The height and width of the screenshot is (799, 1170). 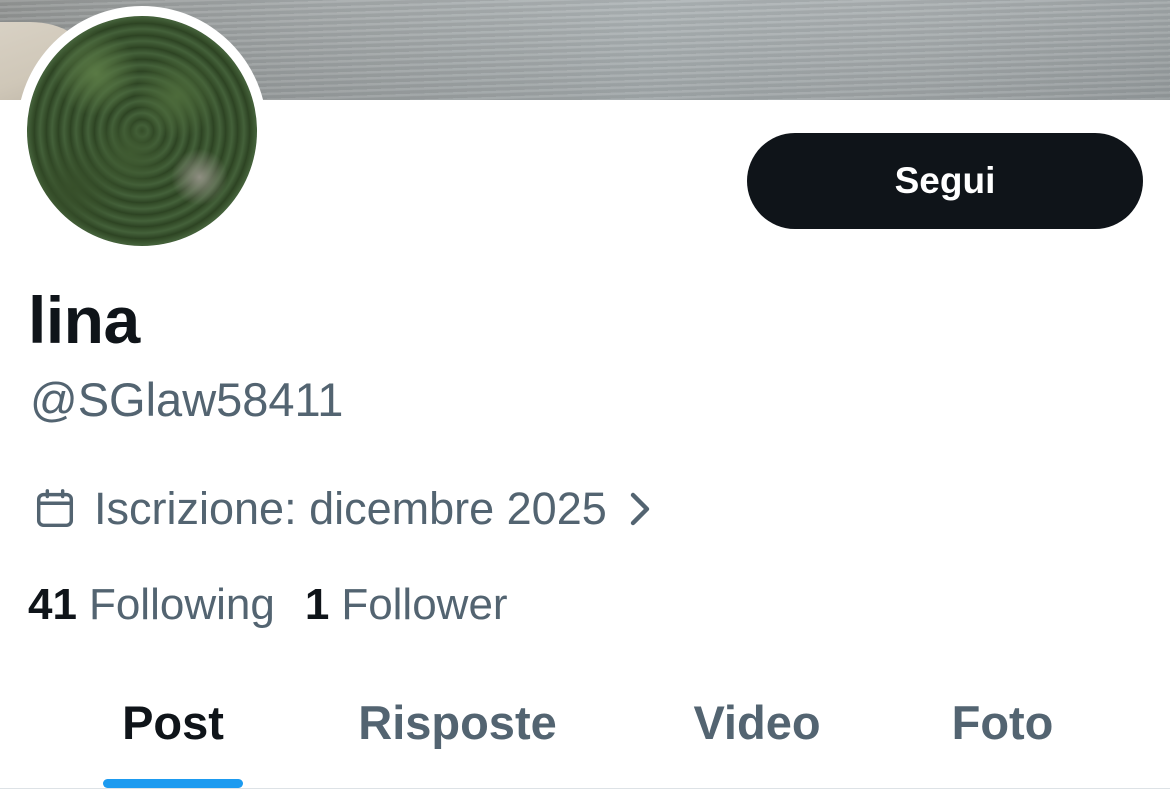 I want to click on chevron-right-icon, so click(x=639, y=509).